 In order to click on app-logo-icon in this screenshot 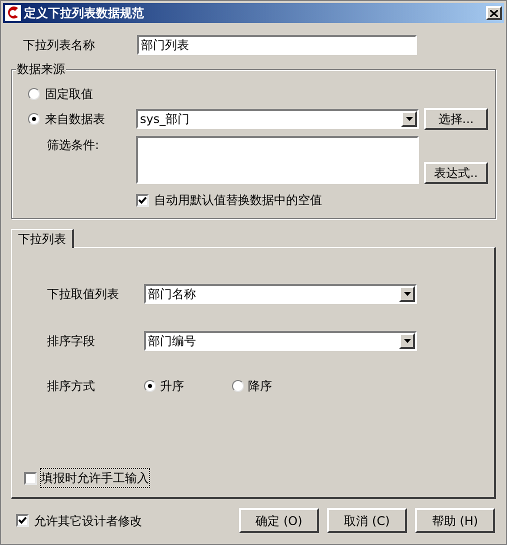, I will do `click(13, 13)`.